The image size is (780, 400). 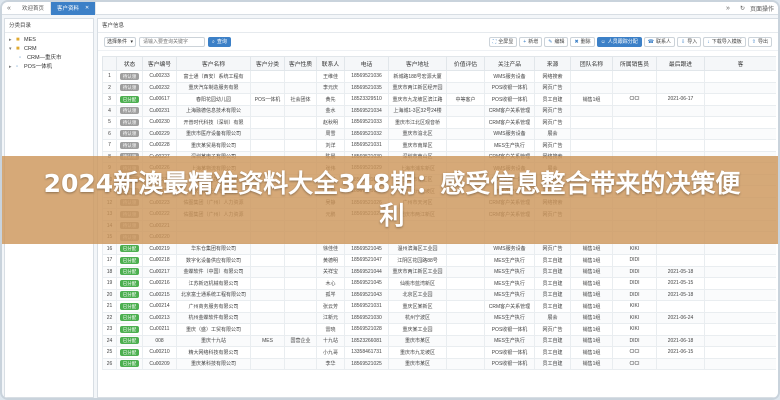 What do you see at coordinates (9, 8) in the screenshot?
I see `tab-scroll-left-icon: «` at bounding box center [9, 8].